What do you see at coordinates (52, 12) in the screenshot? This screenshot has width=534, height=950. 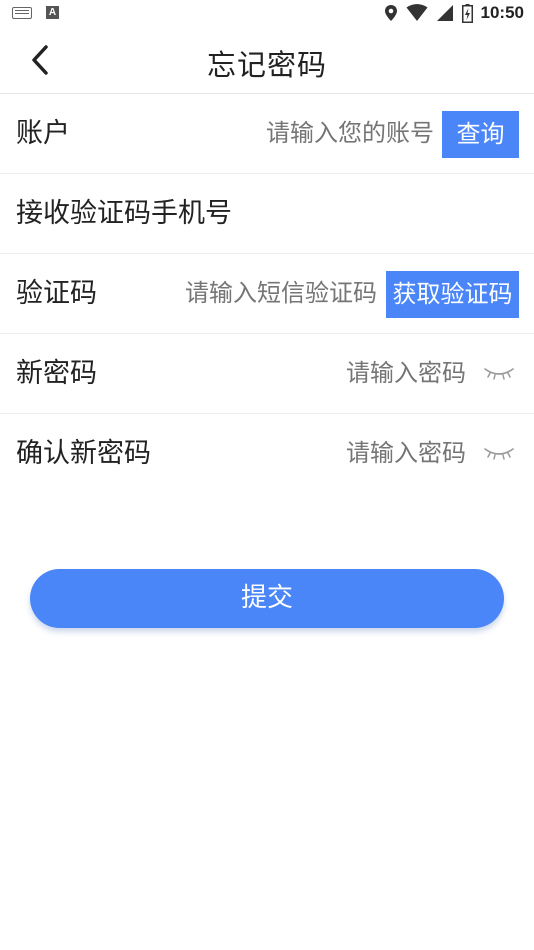 I see `a-letter-icon: A` at bounding box center [52, 12].